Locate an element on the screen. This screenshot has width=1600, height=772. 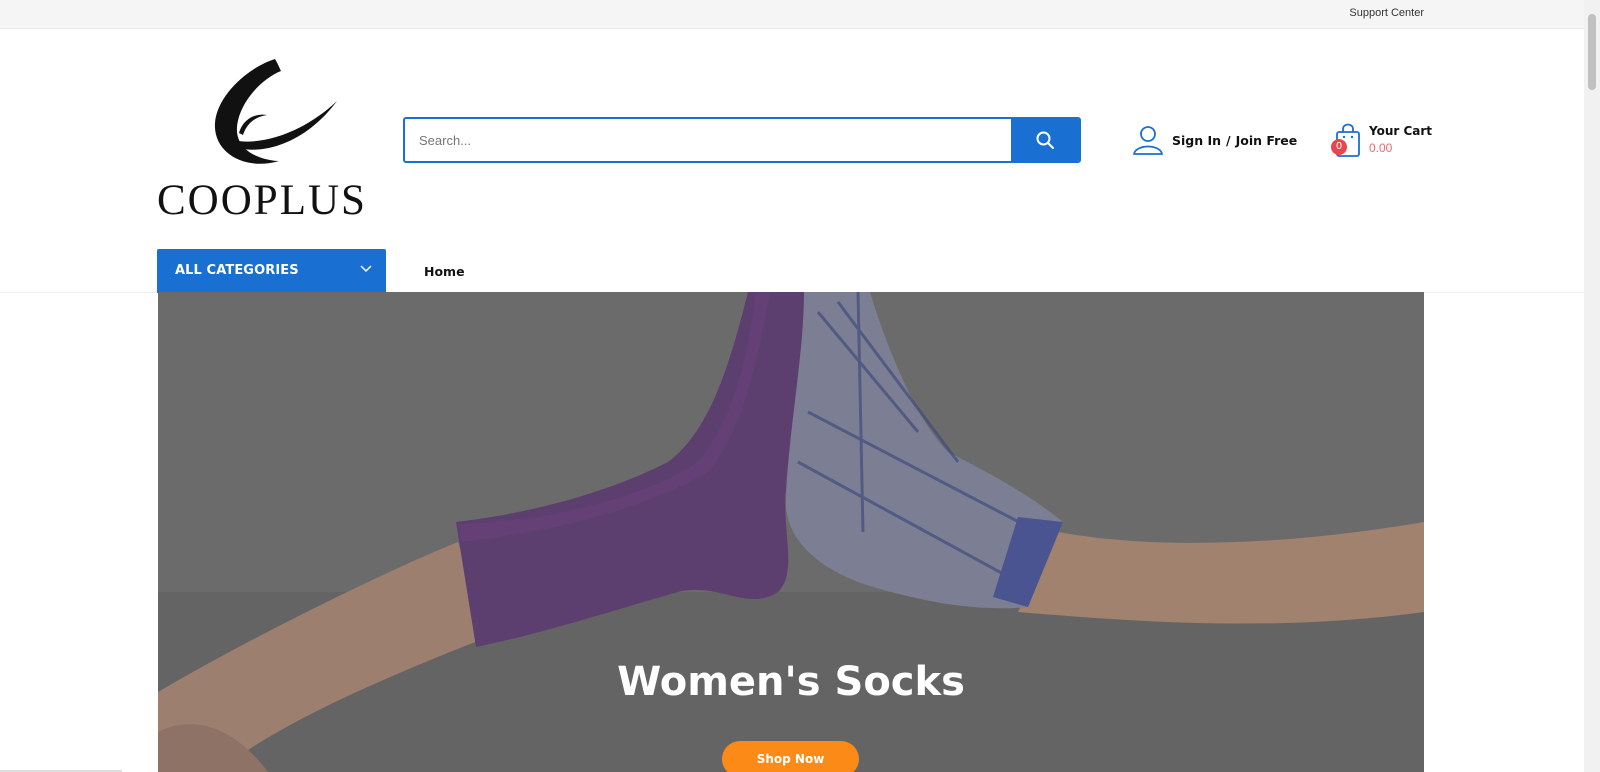
page-scrollbar is located at coordinates (1592, 386).